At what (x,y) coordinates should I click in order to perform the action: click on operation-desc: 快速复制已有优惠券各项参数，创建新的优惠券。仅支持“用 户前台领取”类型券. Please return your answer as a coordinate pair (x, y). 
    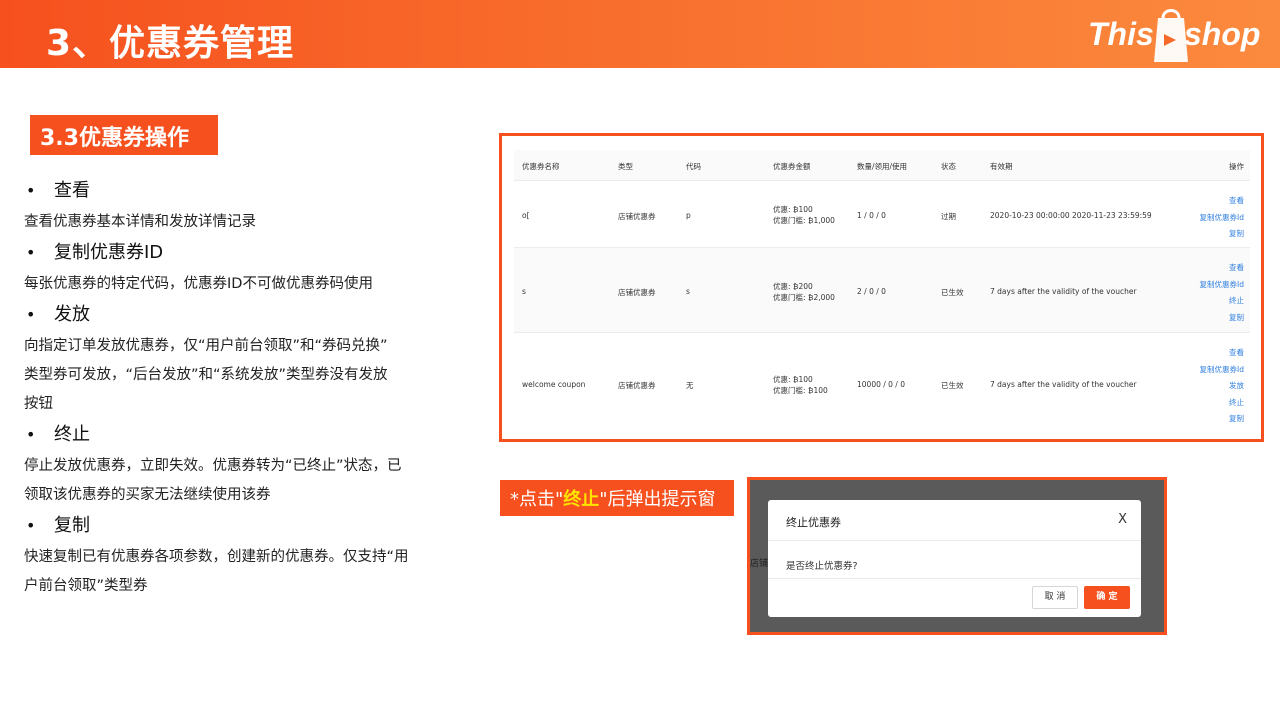
    Looking at the image, I should click on (252, 572).